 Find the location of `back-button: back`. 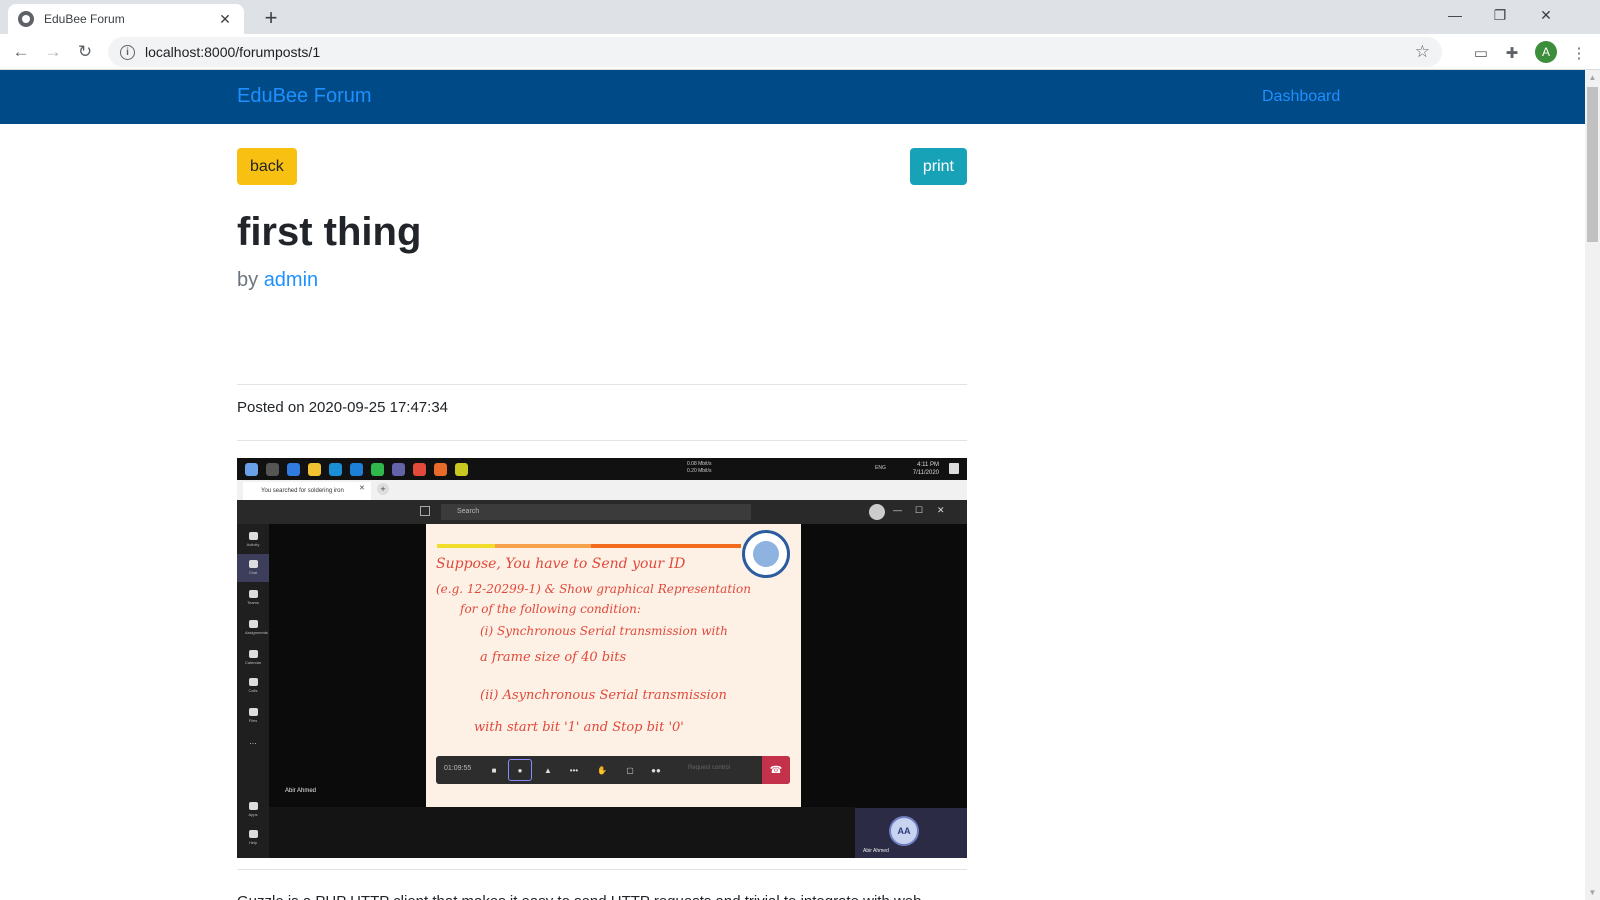

back-button: back is located at coordinates (267, 166).